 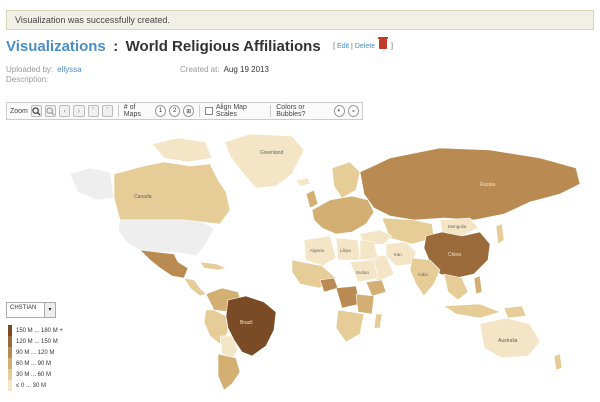 I want to click on legend-label: 30 M ... 60 M, so click(x=34, y=374).